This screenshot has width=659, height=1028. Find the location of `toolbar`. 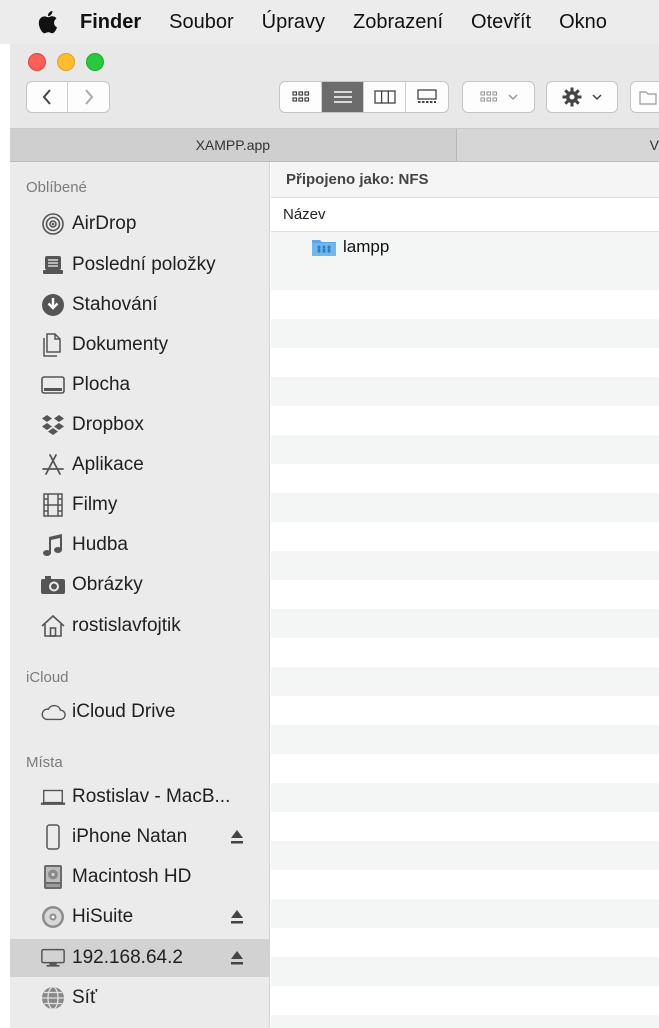

toolbar is located at coordinates (334, 86).